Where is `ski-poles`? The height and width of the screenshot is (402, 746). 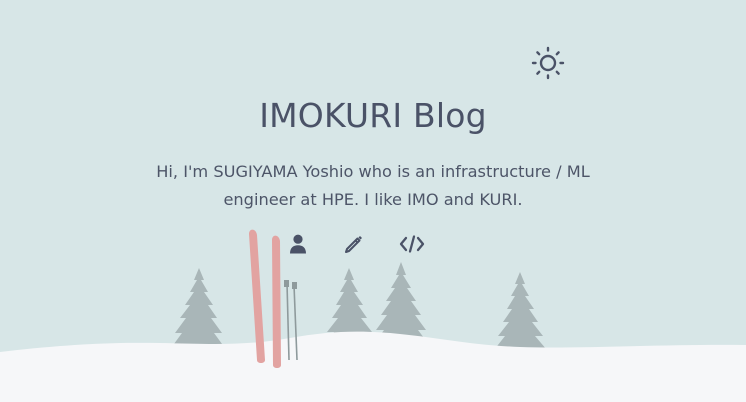
ski-poles is located at coordinates (291, 320).